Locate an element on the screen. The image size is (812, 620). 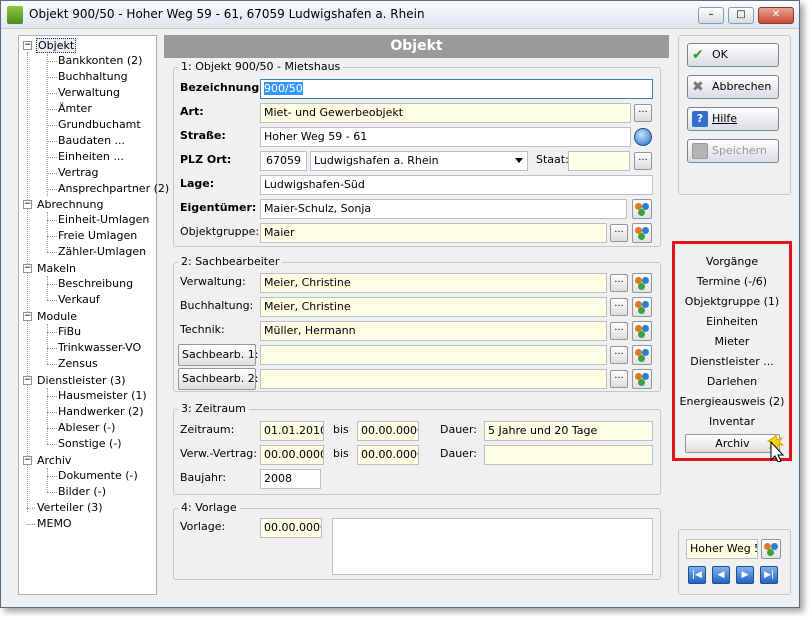
last-record-button: ▶| is located at coordinates (769, 575).